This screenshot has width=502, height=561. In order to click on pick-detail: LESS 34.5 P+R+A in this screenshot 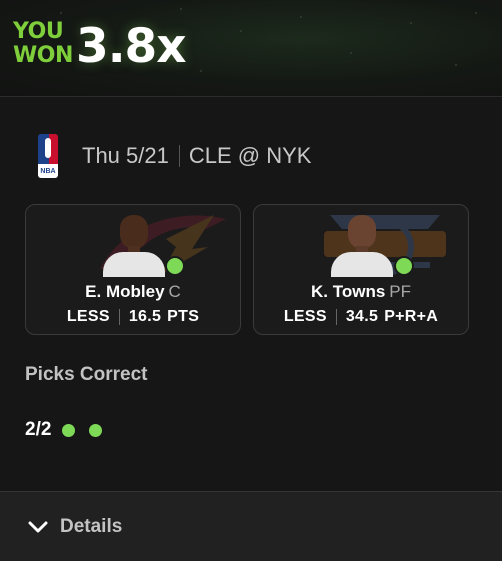, I will do `click(361, 317)`.